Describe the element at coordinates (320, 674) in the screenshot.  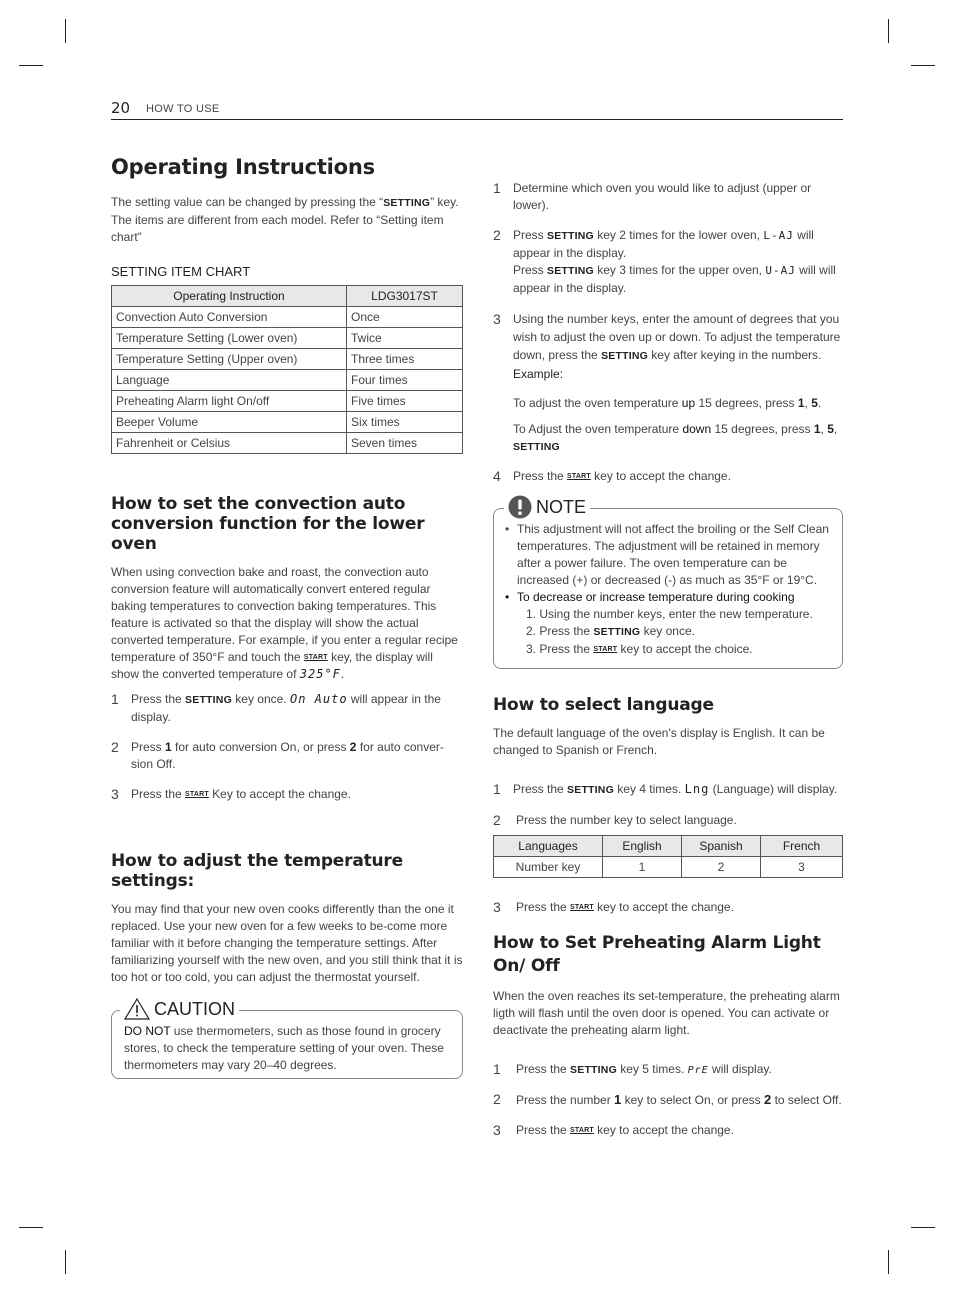
I see `display-readout: 325°F` at that location.